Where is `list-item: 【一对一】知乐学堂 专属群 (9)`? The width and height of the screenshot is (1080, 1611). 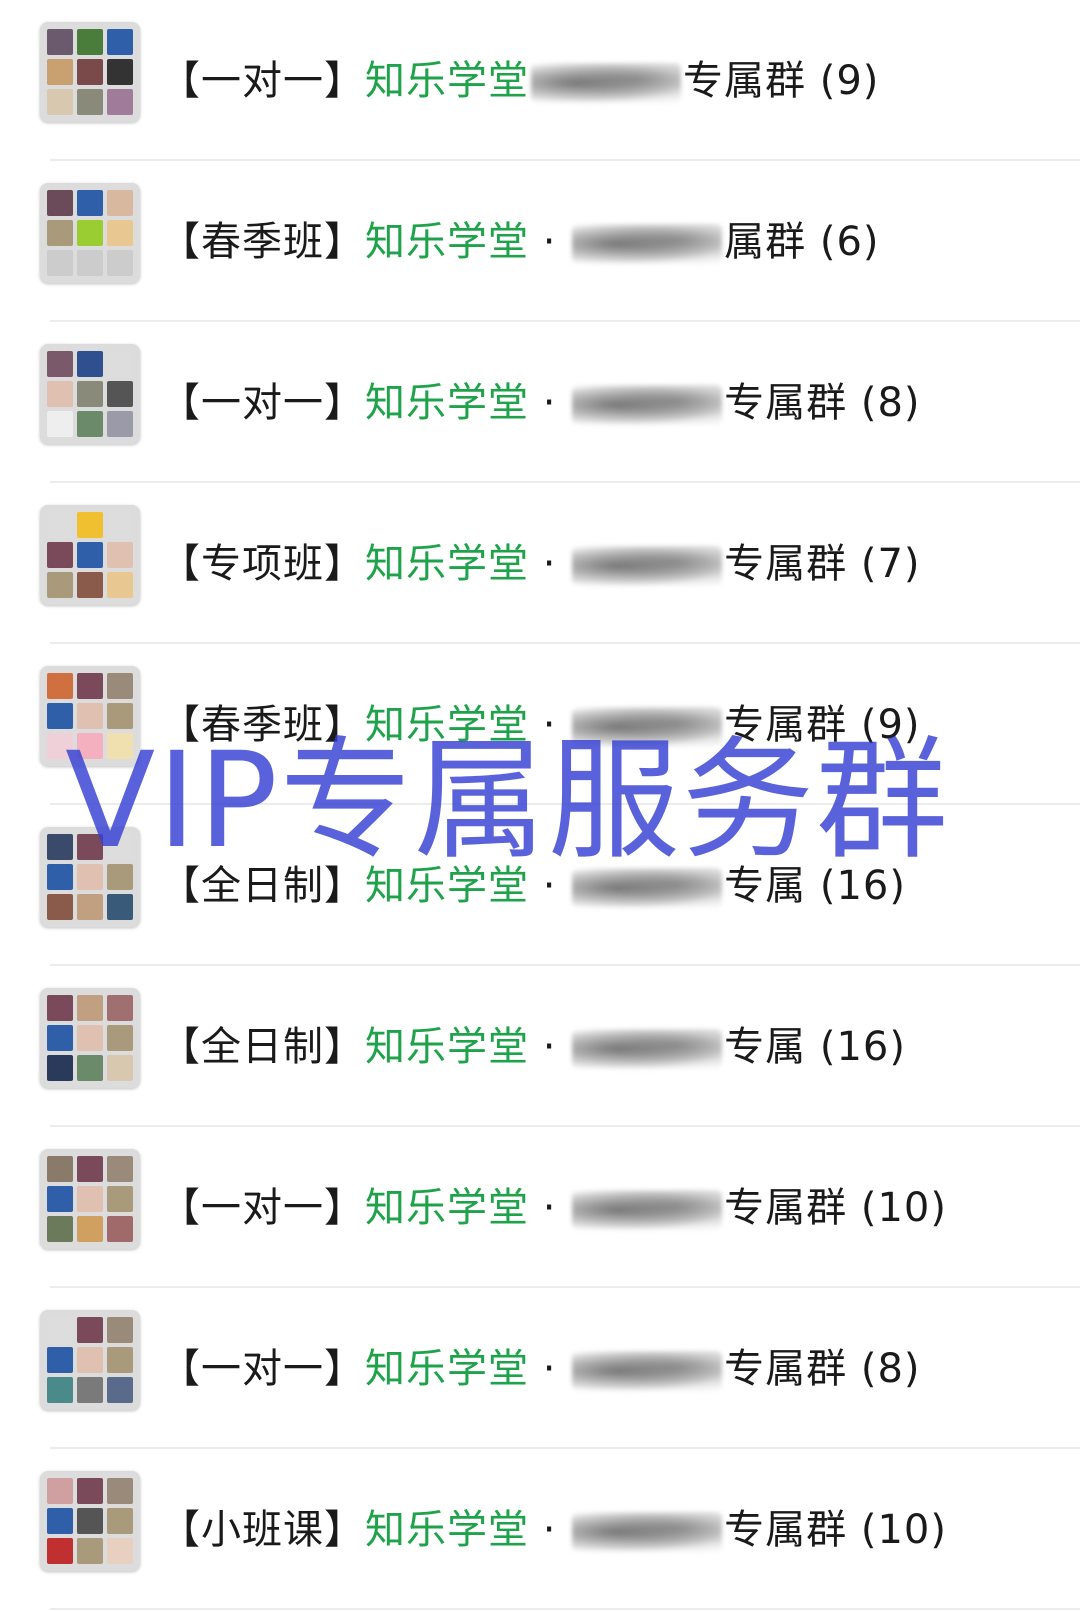
list-item: 【一对一】知乐学堂 专属群 (9) is located at coordinates (540, 80).